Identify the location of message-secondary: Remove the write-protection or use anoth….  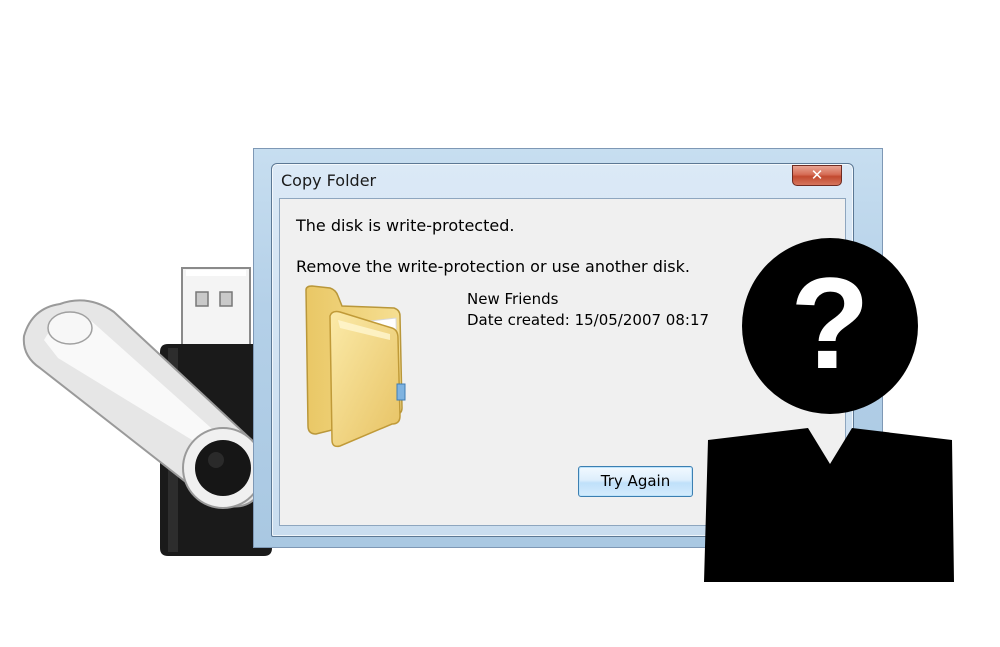
(493, 266).